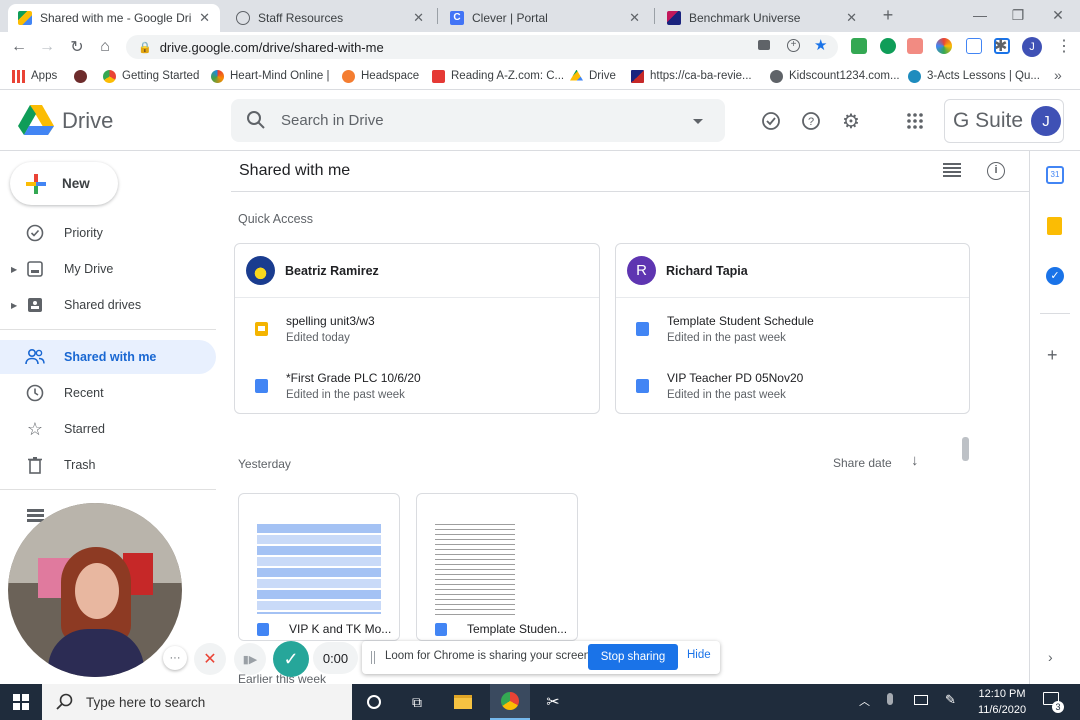 This screenshot has height=720, width=1080. What do you see at coordinates (151, 76) in the screenshot?
I see `bookmark-getting-started: Getting Started` at bounding box center [151, 76].